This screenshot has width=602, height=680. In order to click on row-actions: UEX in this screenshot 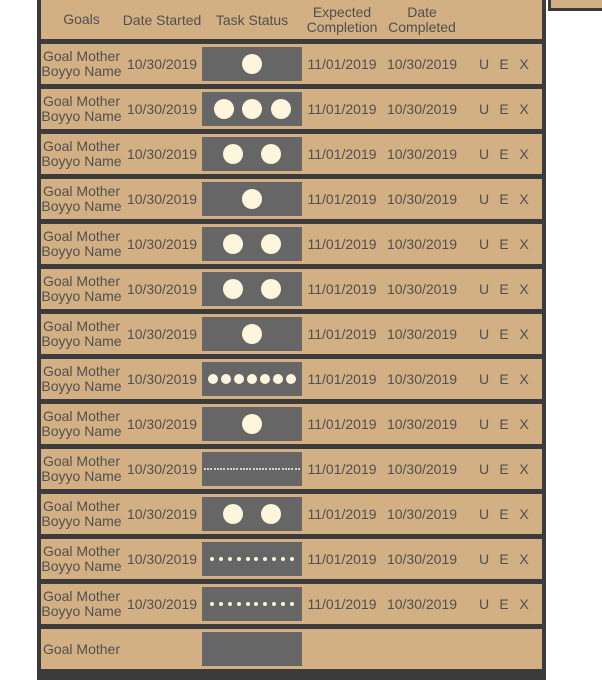, I will do `click(502, 424)`.